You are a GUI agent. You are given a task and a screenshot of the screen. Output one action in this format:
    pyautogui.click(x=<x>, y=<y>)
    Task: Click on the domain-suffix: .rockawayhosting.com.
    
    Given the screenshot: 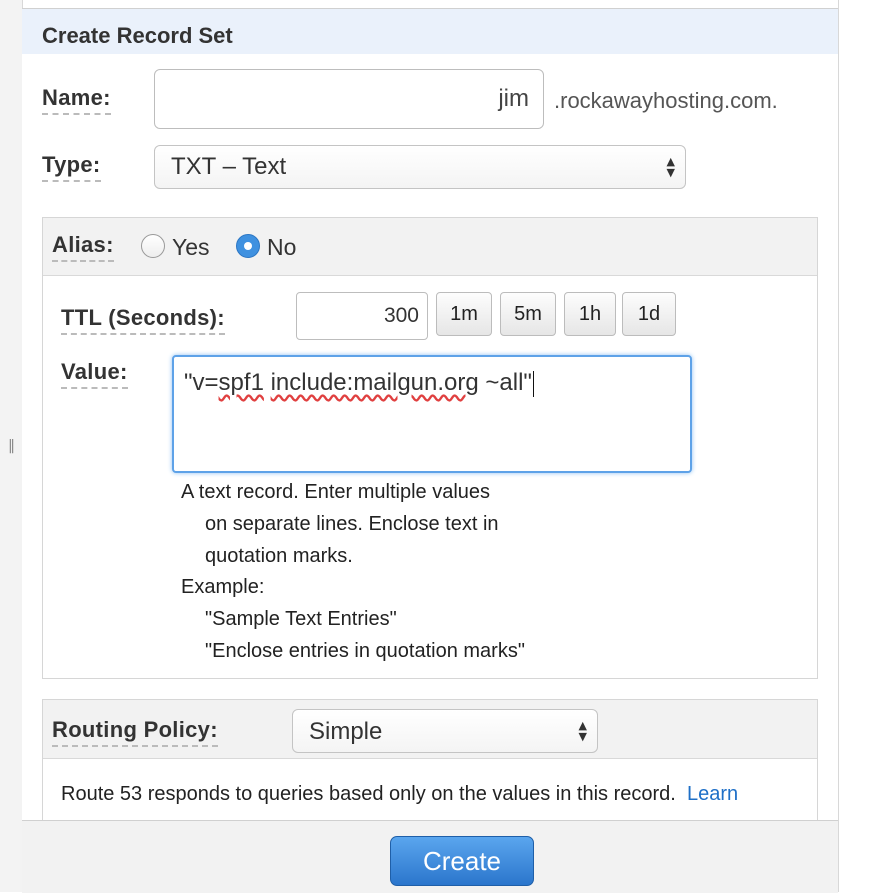 What is the action you would take?
    pyautogui.click(x=666, y=100)
    